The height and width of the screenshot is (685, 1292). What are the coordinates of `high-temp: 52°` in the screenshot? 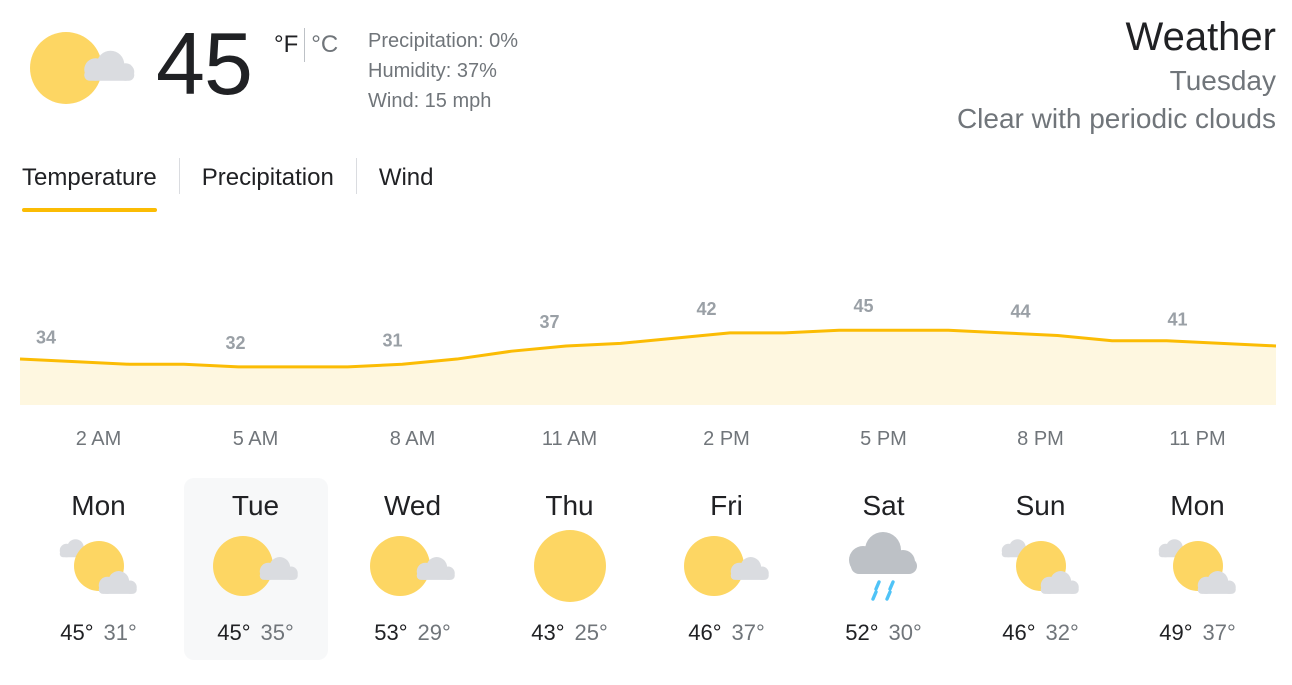 It's located at (862, 632).